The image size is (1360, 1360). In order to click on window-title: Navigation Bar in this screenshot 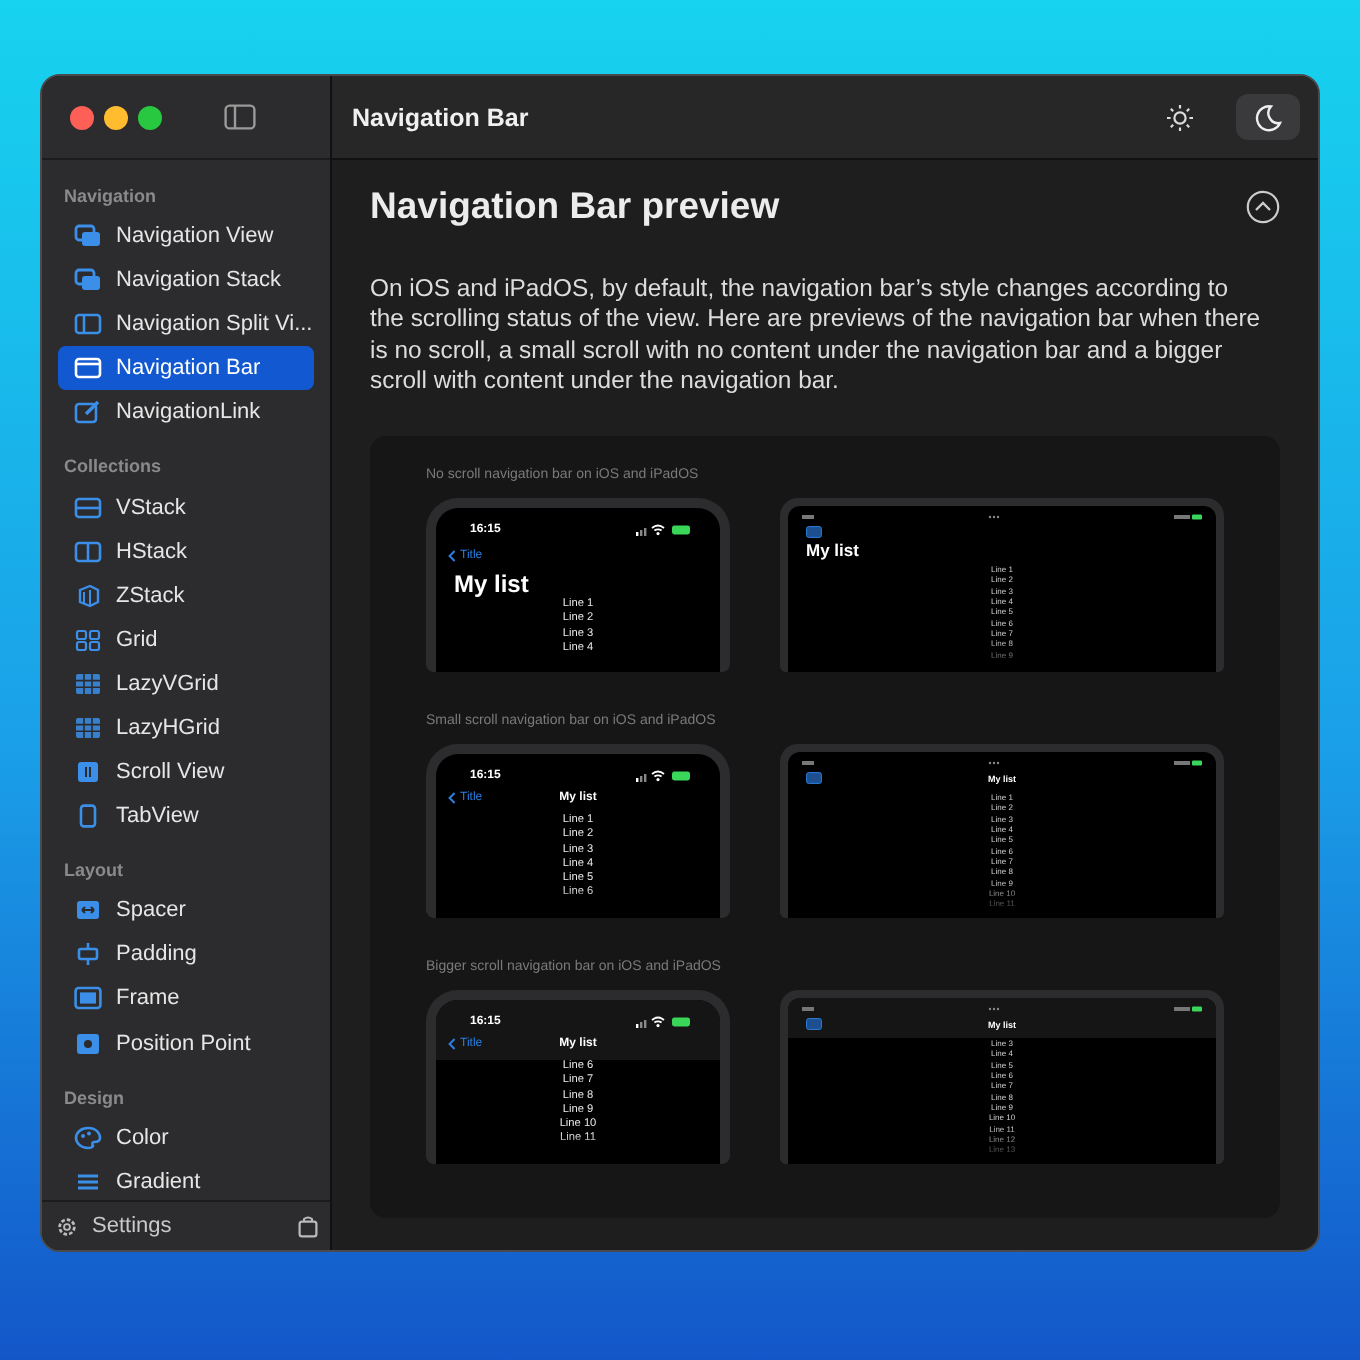, I will do `click(441, 117)`.